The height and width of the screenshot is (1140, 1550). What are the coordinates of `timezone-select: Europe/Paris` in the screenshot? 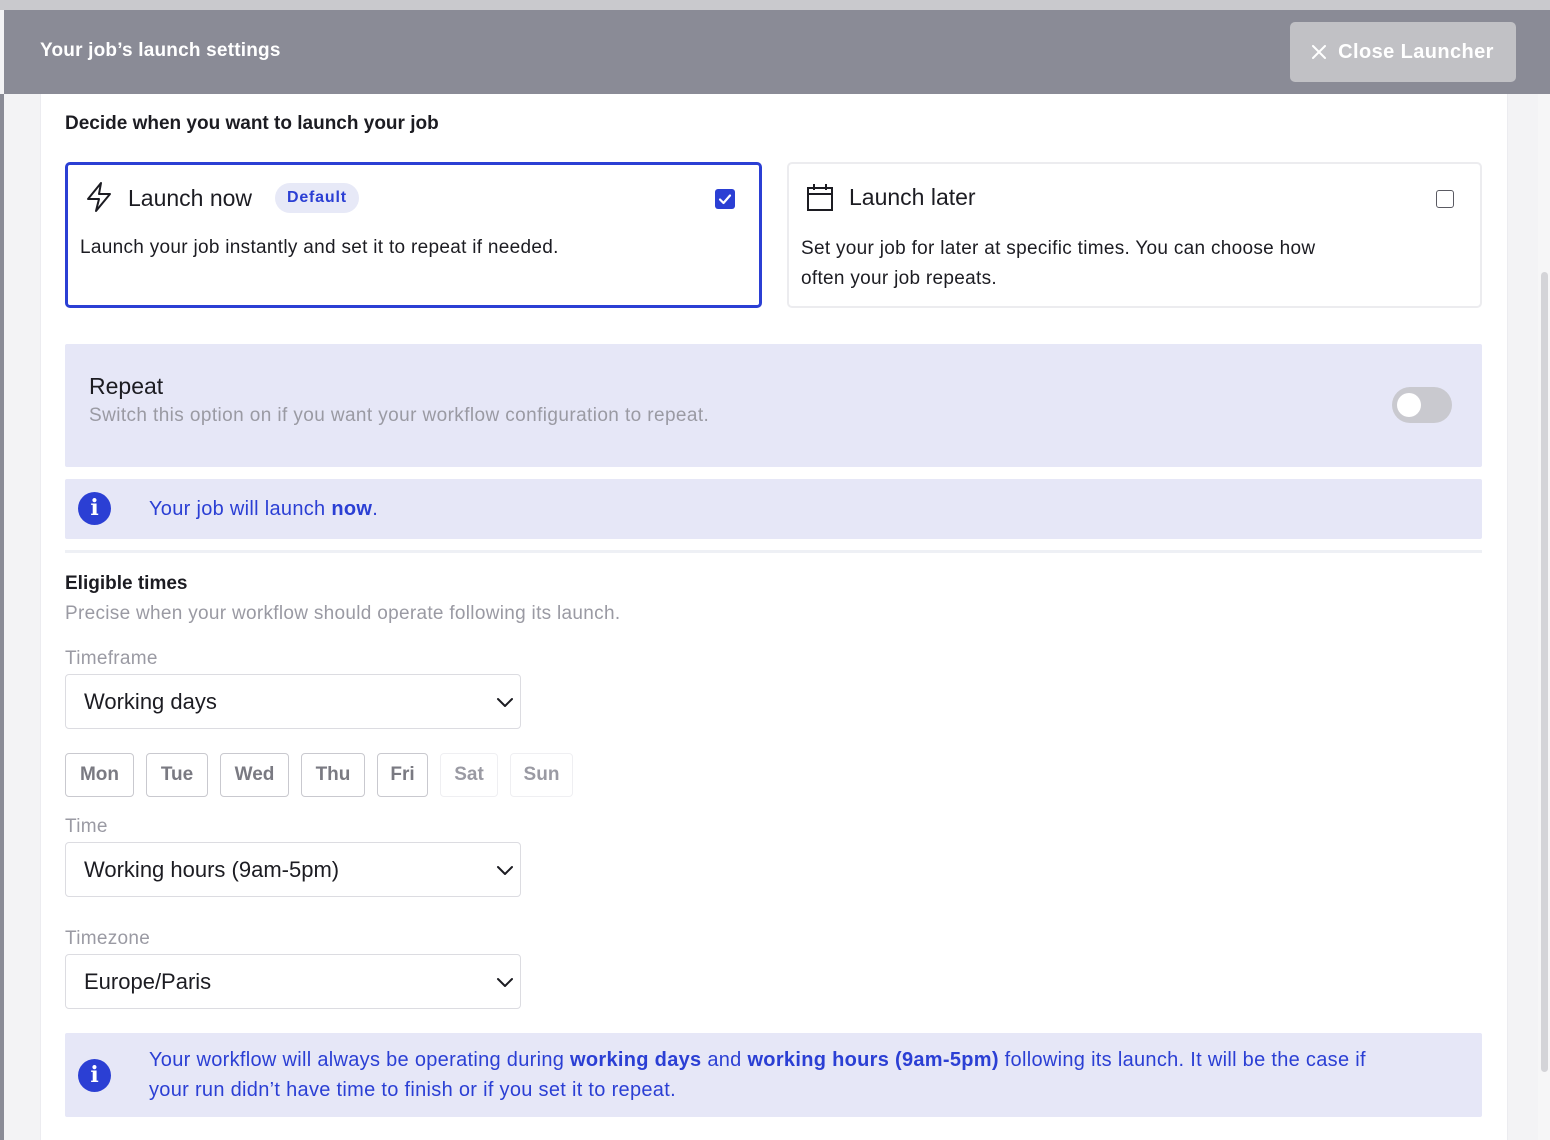 It's located at (293, 981).